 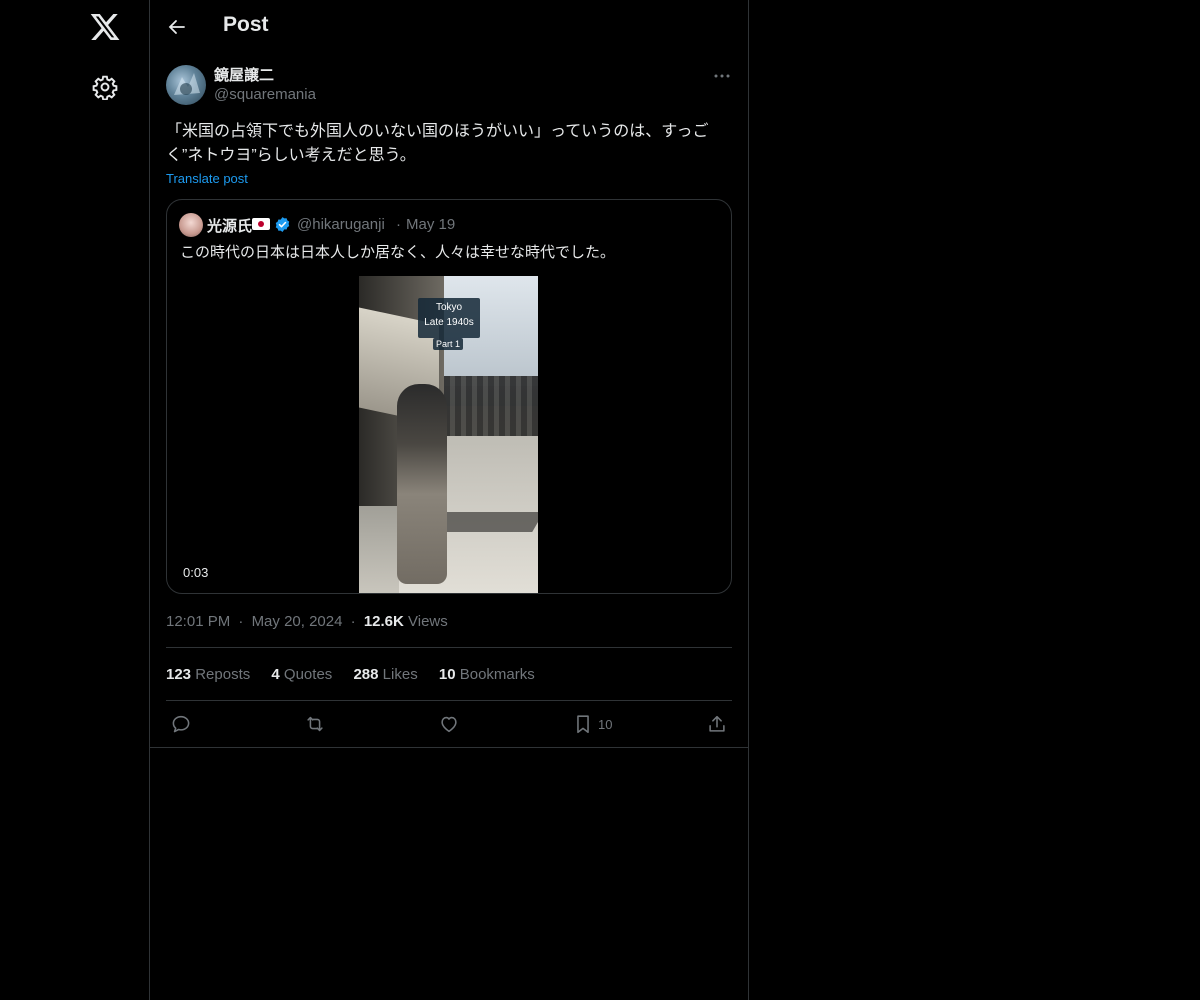 I want to click on verified-badge-icon, so click(x=282, y=224).